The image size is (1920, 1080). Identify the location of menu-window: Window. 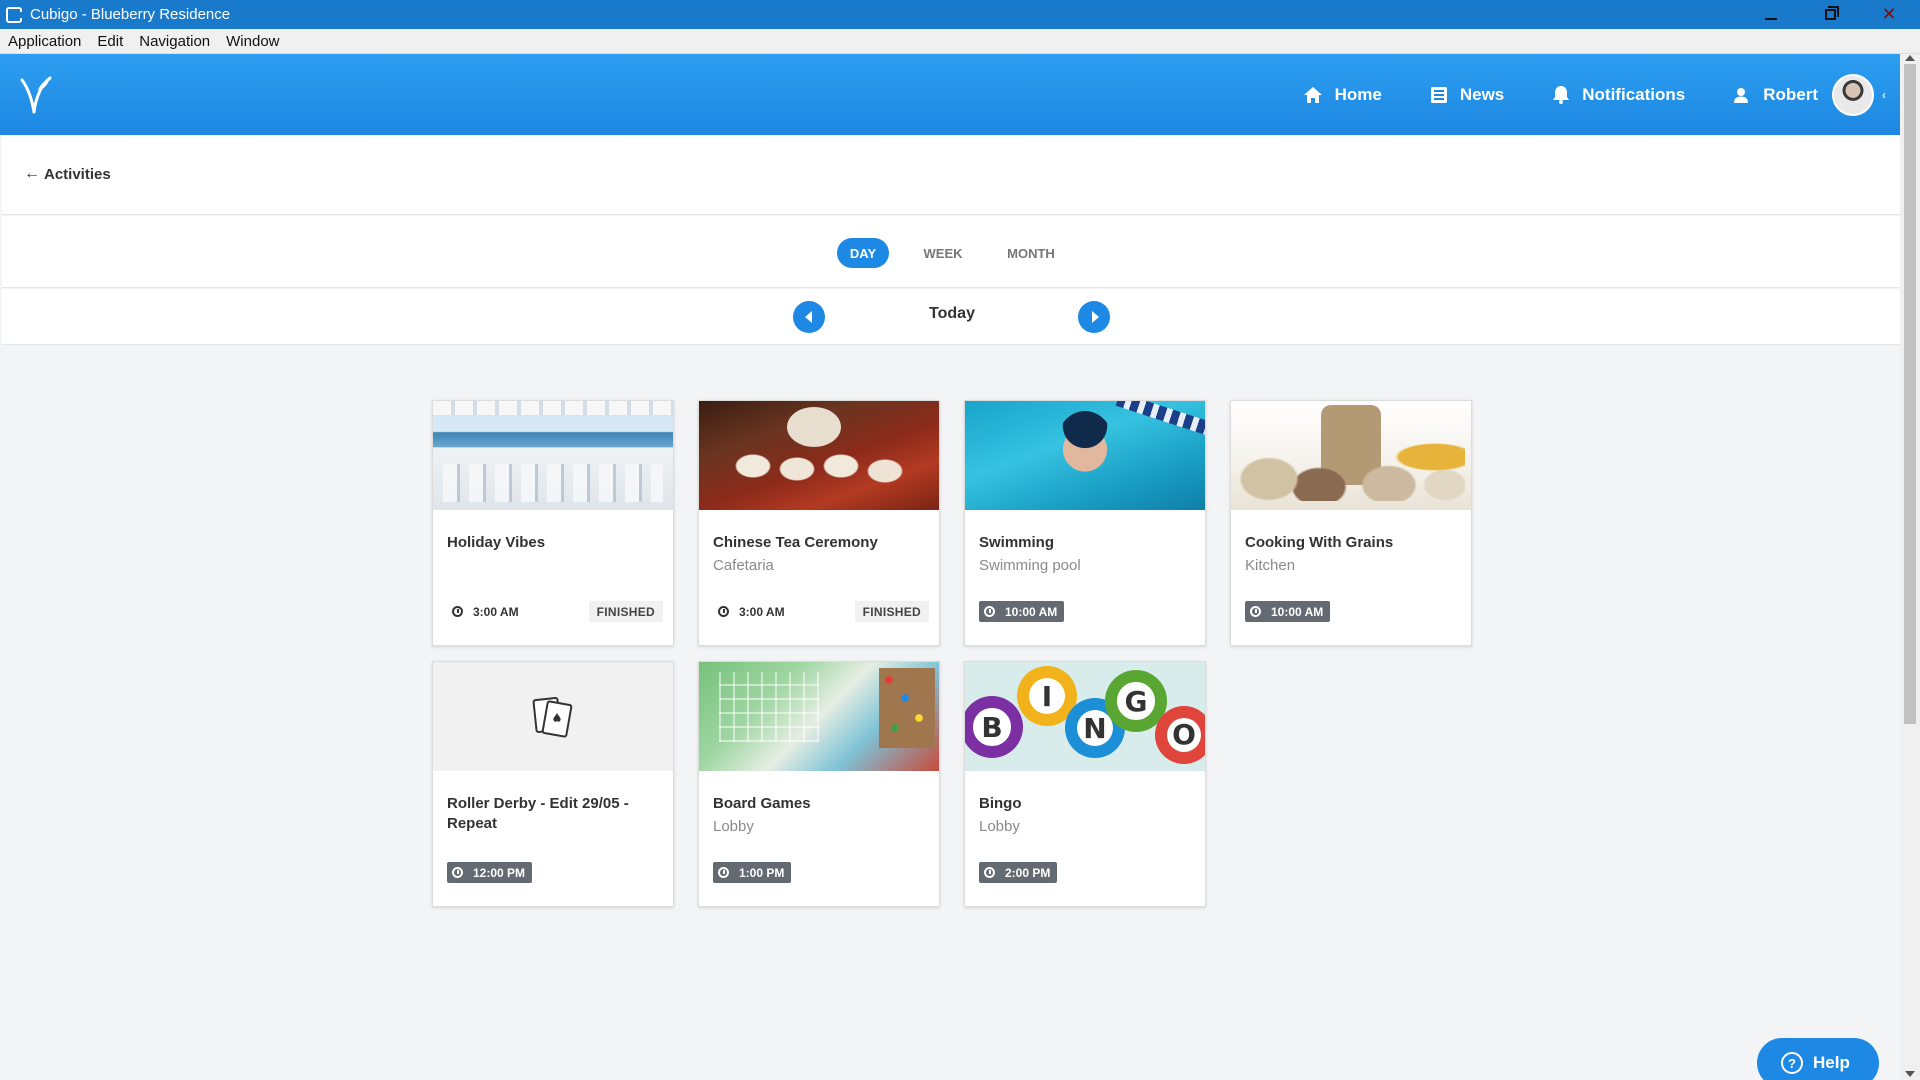
(252, 41).